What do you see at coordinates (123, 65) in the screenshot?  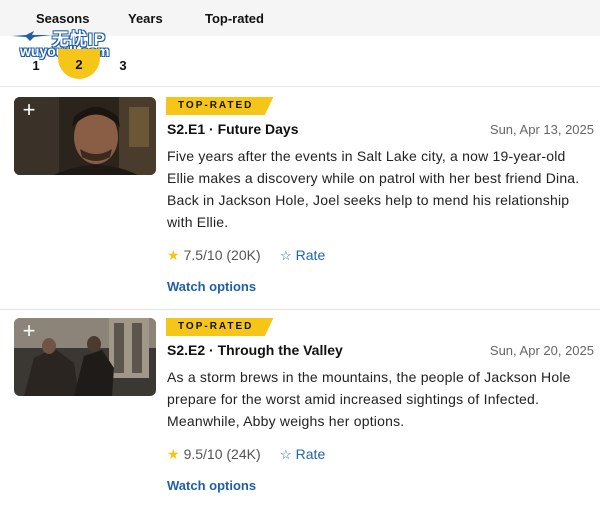 I see `page-3-button: 3` at bounding box center [123, 65].